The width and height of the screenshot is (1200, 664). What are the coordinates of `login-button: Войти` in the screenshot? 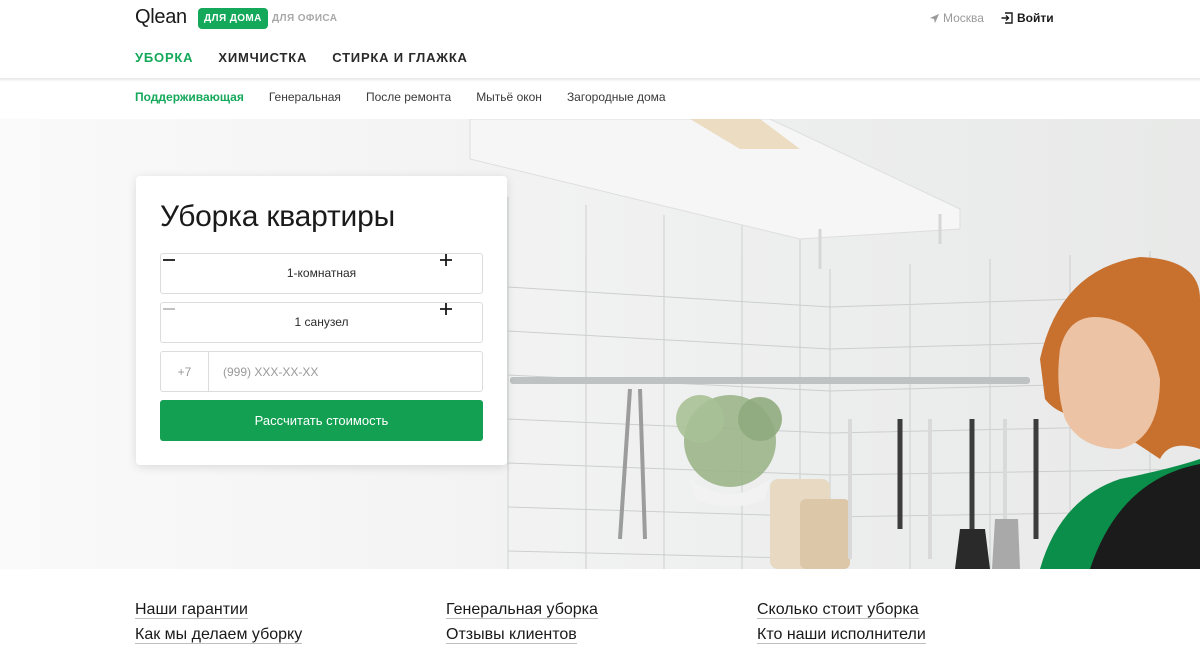 It's located at (1027, 18).